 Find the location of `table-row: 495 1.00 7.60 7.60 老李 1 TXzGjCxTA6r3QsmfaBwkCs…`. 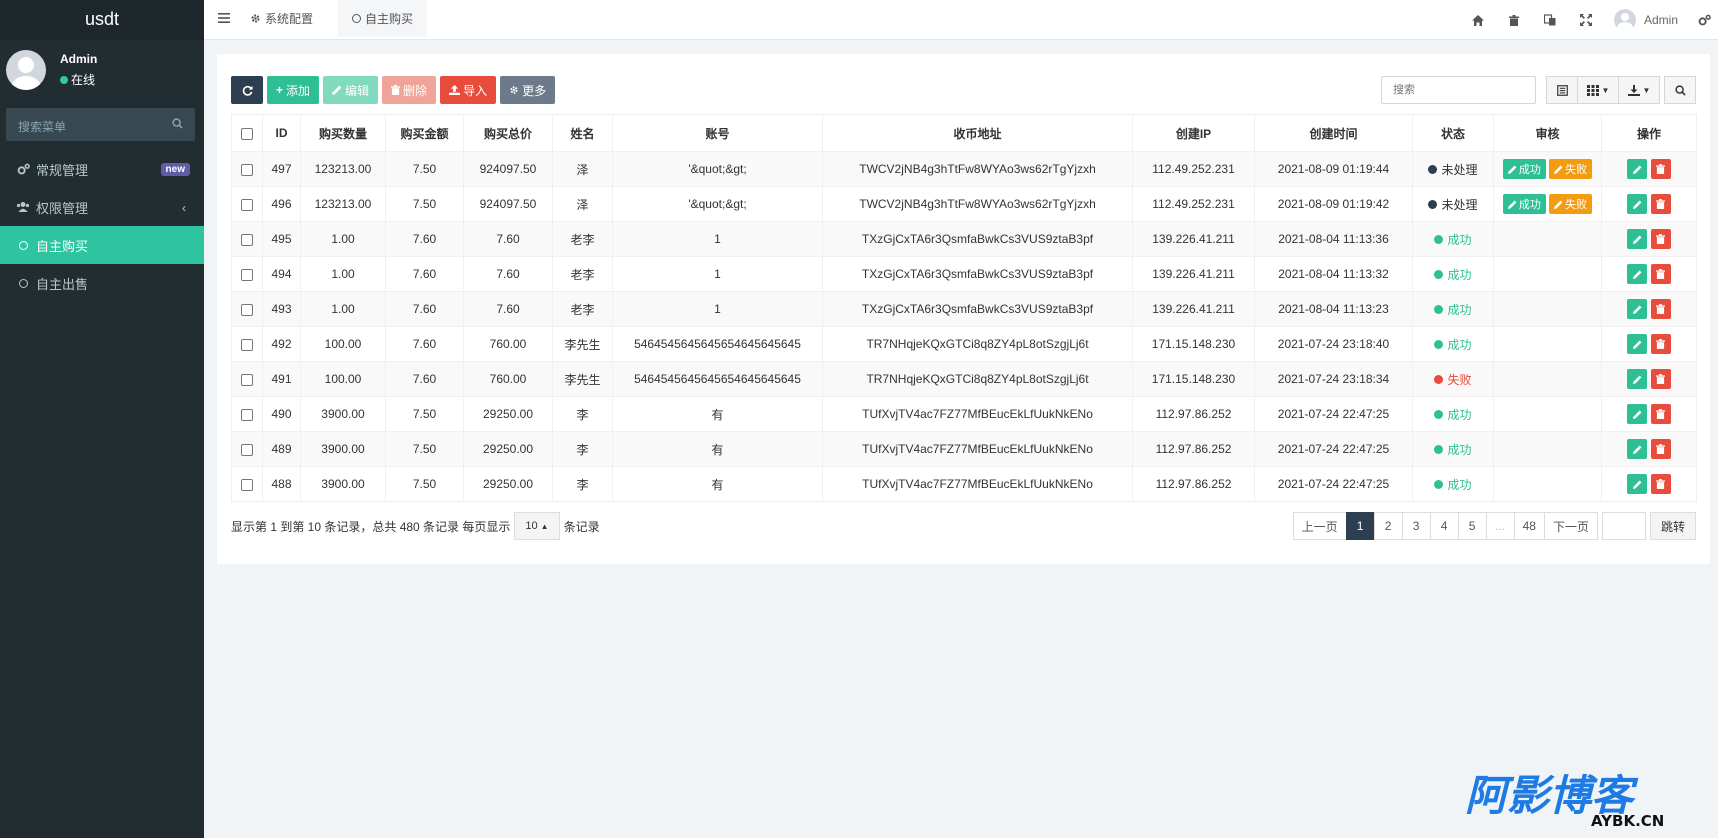

table-row: 495 1.00 7.60 7.60 老李 1 TXzGjCxTA6r3QsmfaBwkCs… is located at coordinates (964, 239).